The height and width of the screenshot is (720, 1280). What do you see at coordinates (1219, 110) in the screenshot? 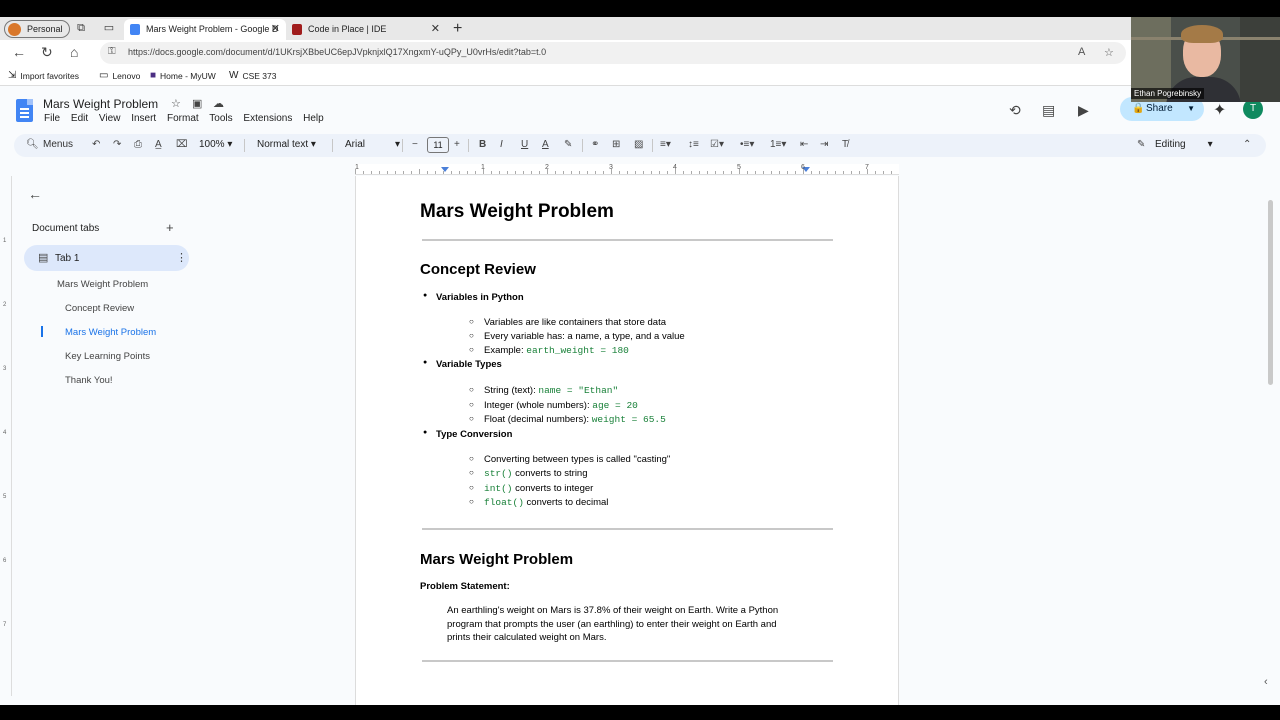
I see `gemini-icon: ✦` at bounding box center [1219, 110].